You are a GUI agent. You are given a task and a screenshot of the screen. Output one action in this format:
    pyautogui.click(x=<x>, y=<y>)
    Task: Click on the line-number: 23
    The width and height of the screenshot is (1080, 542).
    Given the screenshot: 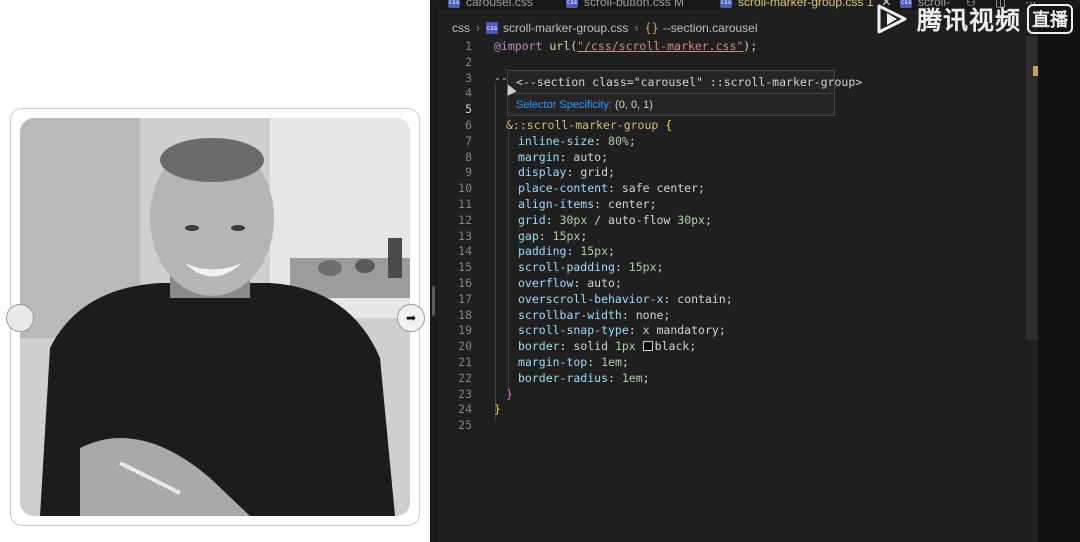 What is the action you would take?
    pyautogui.click(x=465, y=393)
    